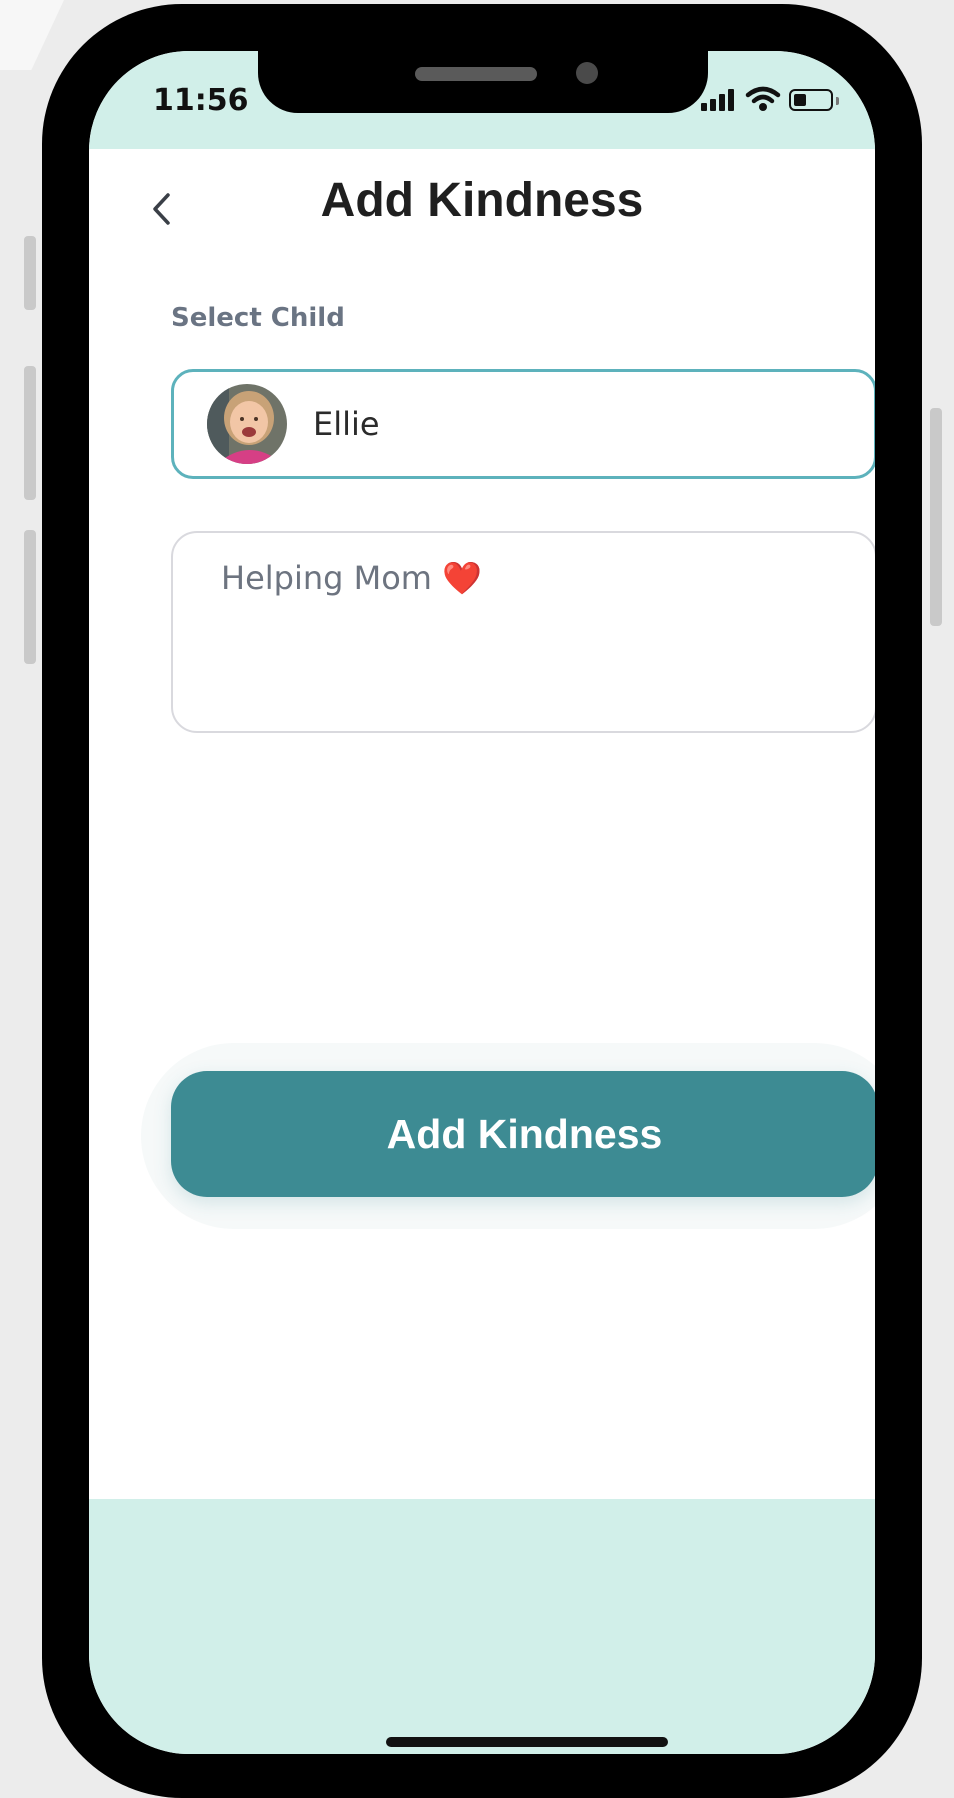 The height and width of the screenshot is (1798, 954). Describe the element at coordinates (587, 73) in the screenshot. I see `notch-camera` at that location.